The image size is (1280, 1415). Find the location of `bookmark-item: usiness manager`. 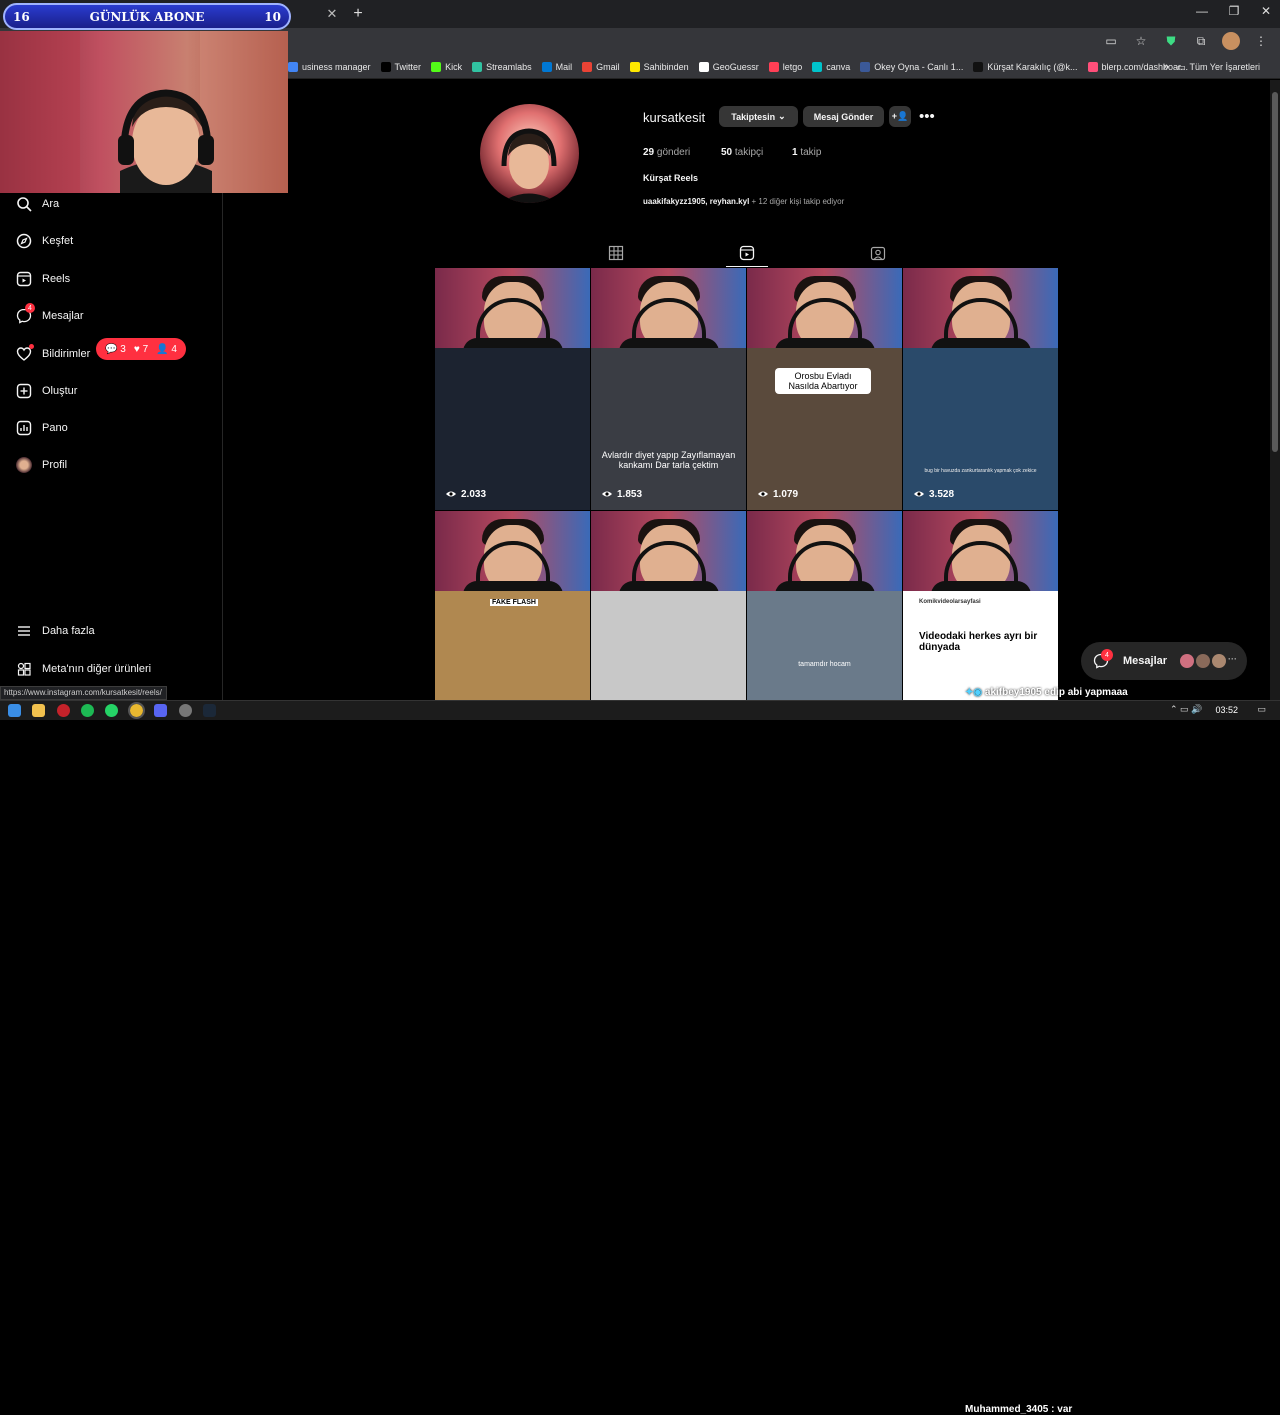

bookmark-item: usiness manager is located at coordinates (329, 67).